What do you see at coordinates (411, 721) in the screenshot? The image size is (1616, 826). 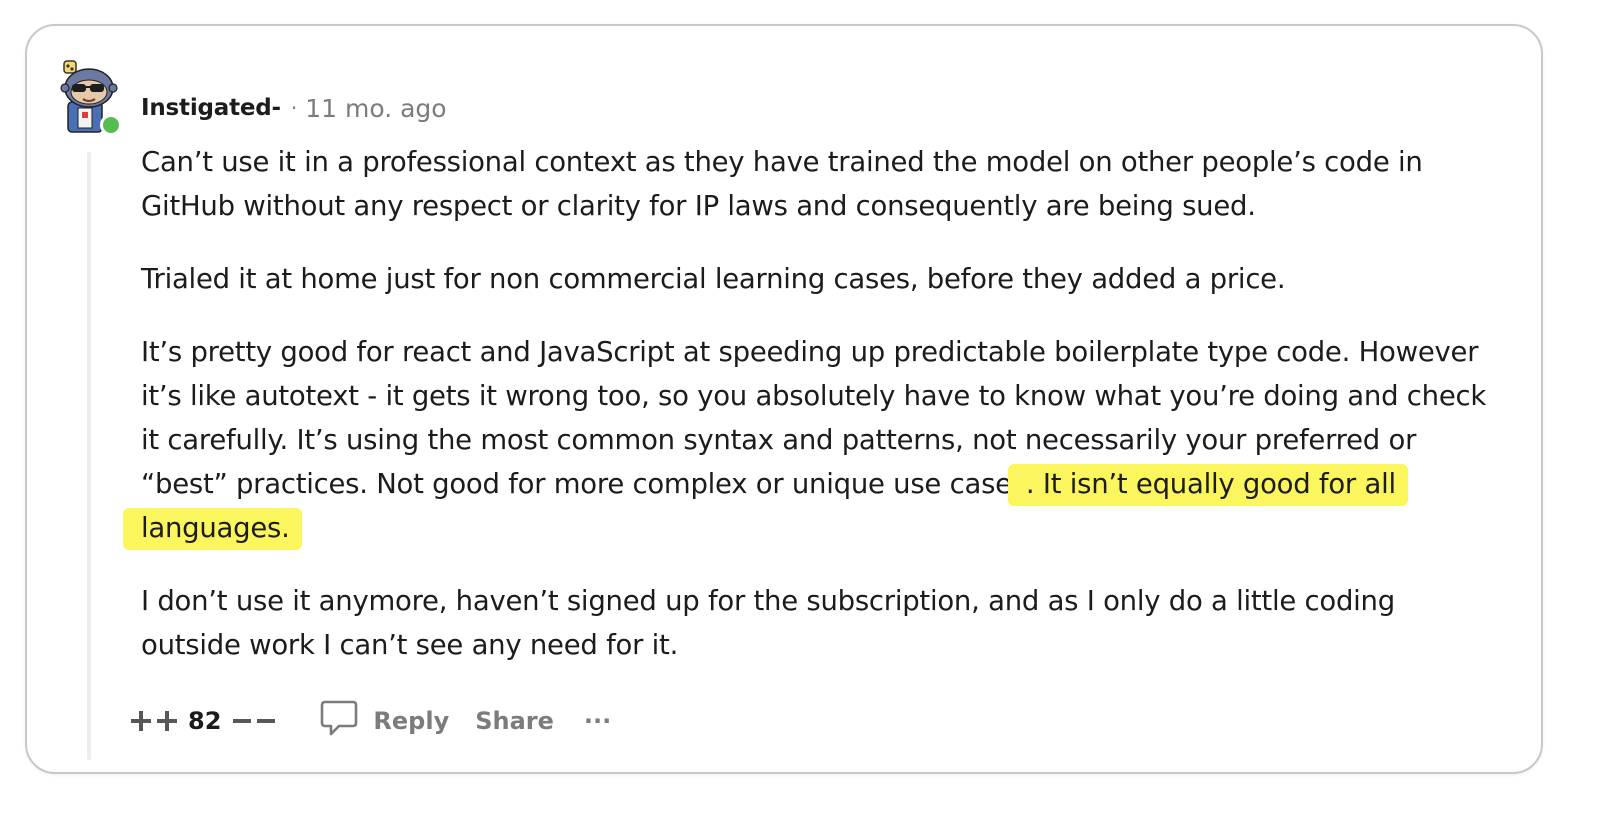 I see `reply-label: Reply` at bounding box center [411, 721].